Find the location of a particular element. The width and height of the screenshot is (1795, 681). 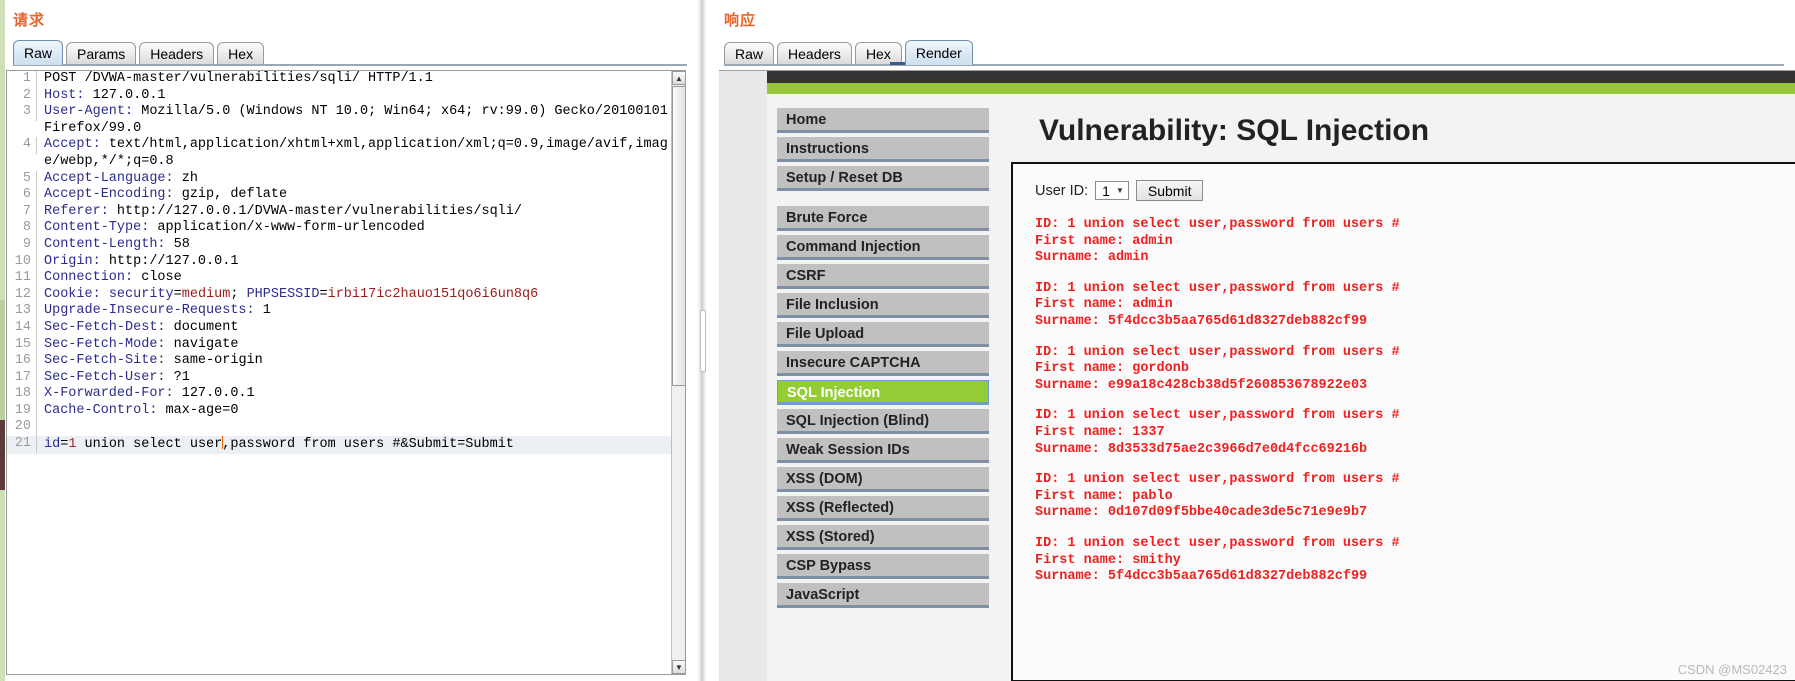

scroll-down-arrow-icon: ▼ is located at coordinates (678, 667).